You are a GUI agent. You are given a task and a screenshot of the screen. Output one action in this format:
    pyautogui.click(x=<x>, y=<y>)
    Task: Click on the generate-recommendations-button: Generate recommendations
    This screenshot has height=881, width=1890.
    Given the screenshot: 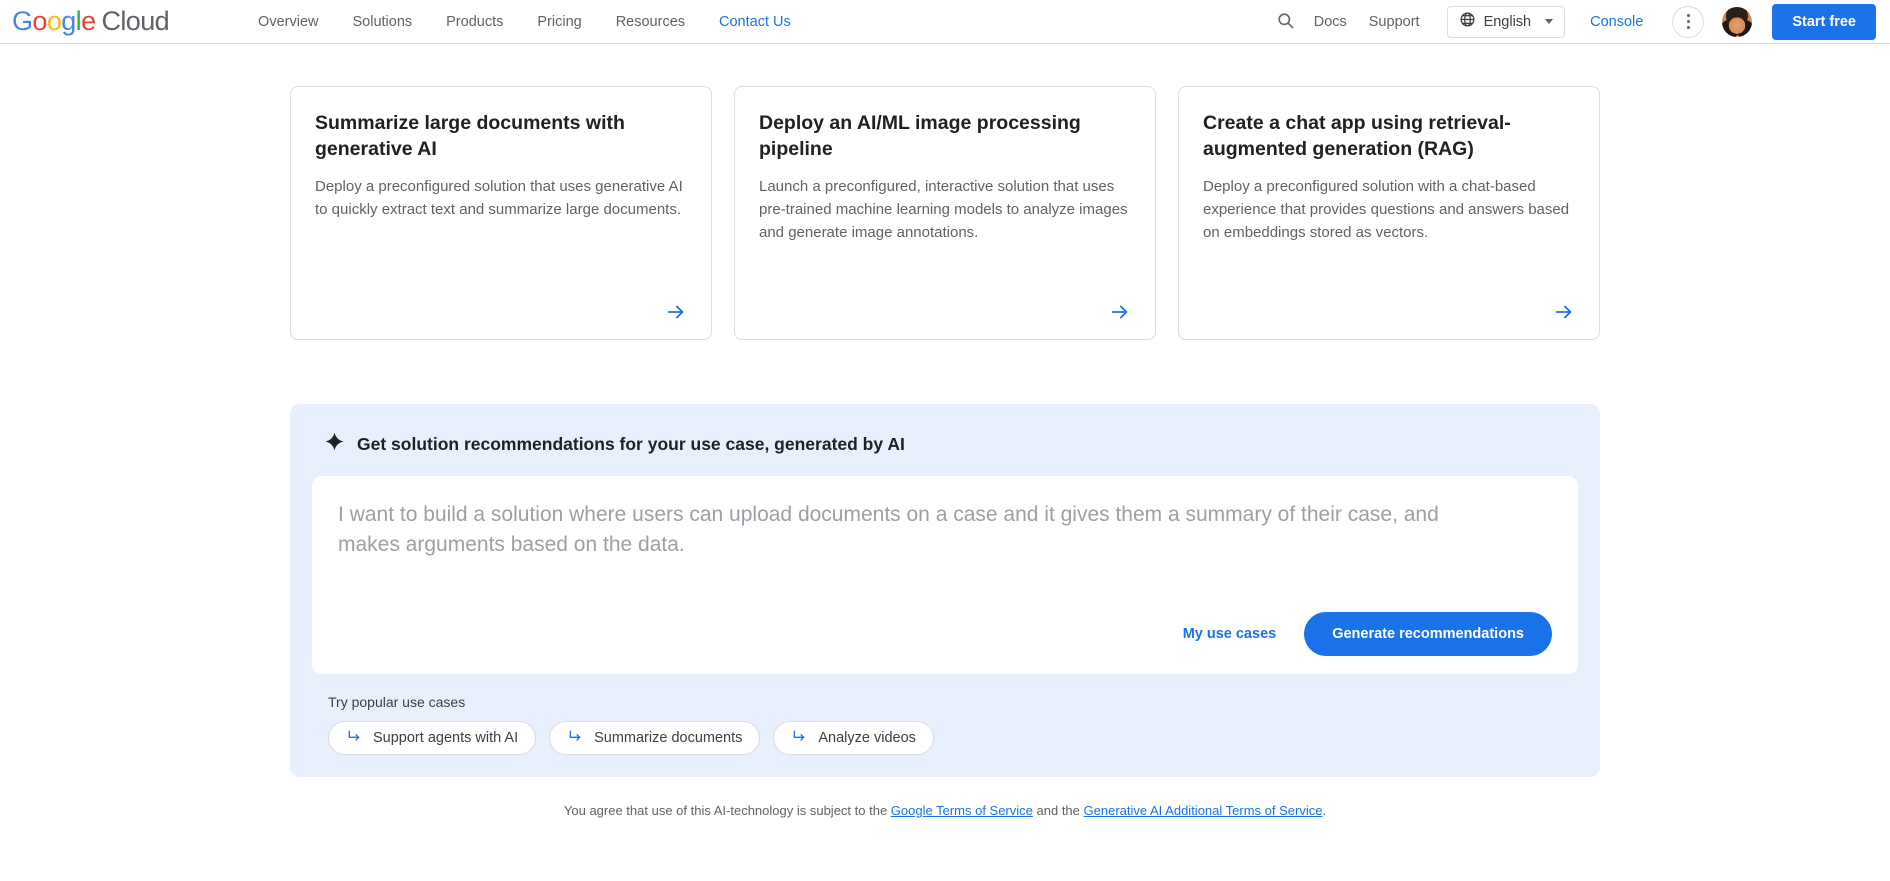 What is the action you would take?
    pyautogui.click(x=1428, y=634)
    